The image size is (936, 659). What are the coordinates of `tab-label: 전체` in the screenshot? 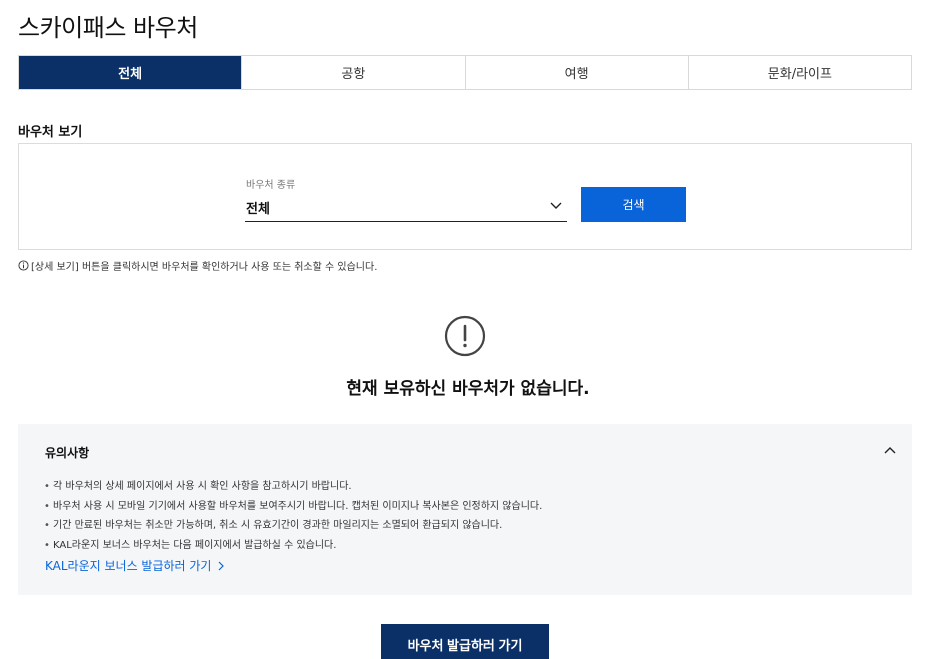 It's located at (130, 74).